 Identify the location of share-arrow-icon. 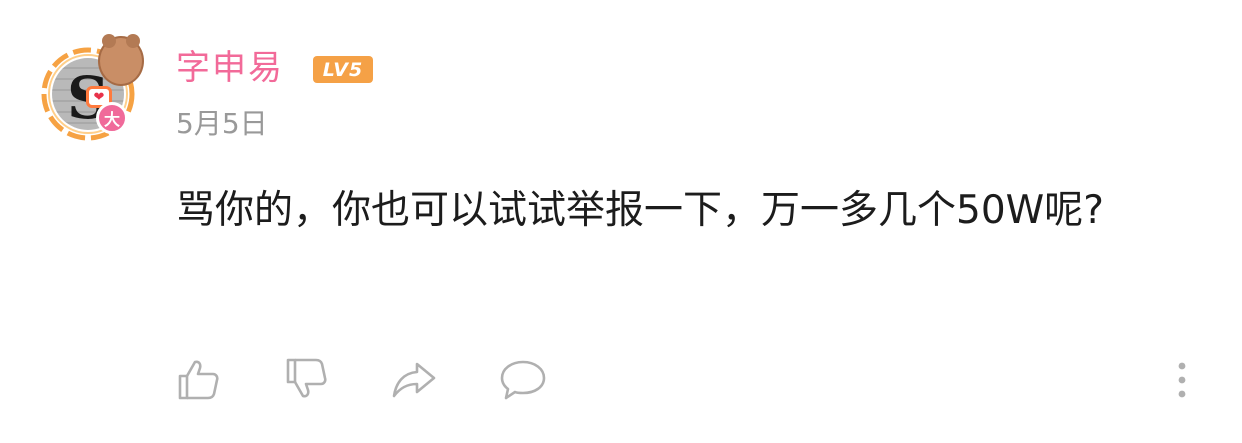
(414, 380).